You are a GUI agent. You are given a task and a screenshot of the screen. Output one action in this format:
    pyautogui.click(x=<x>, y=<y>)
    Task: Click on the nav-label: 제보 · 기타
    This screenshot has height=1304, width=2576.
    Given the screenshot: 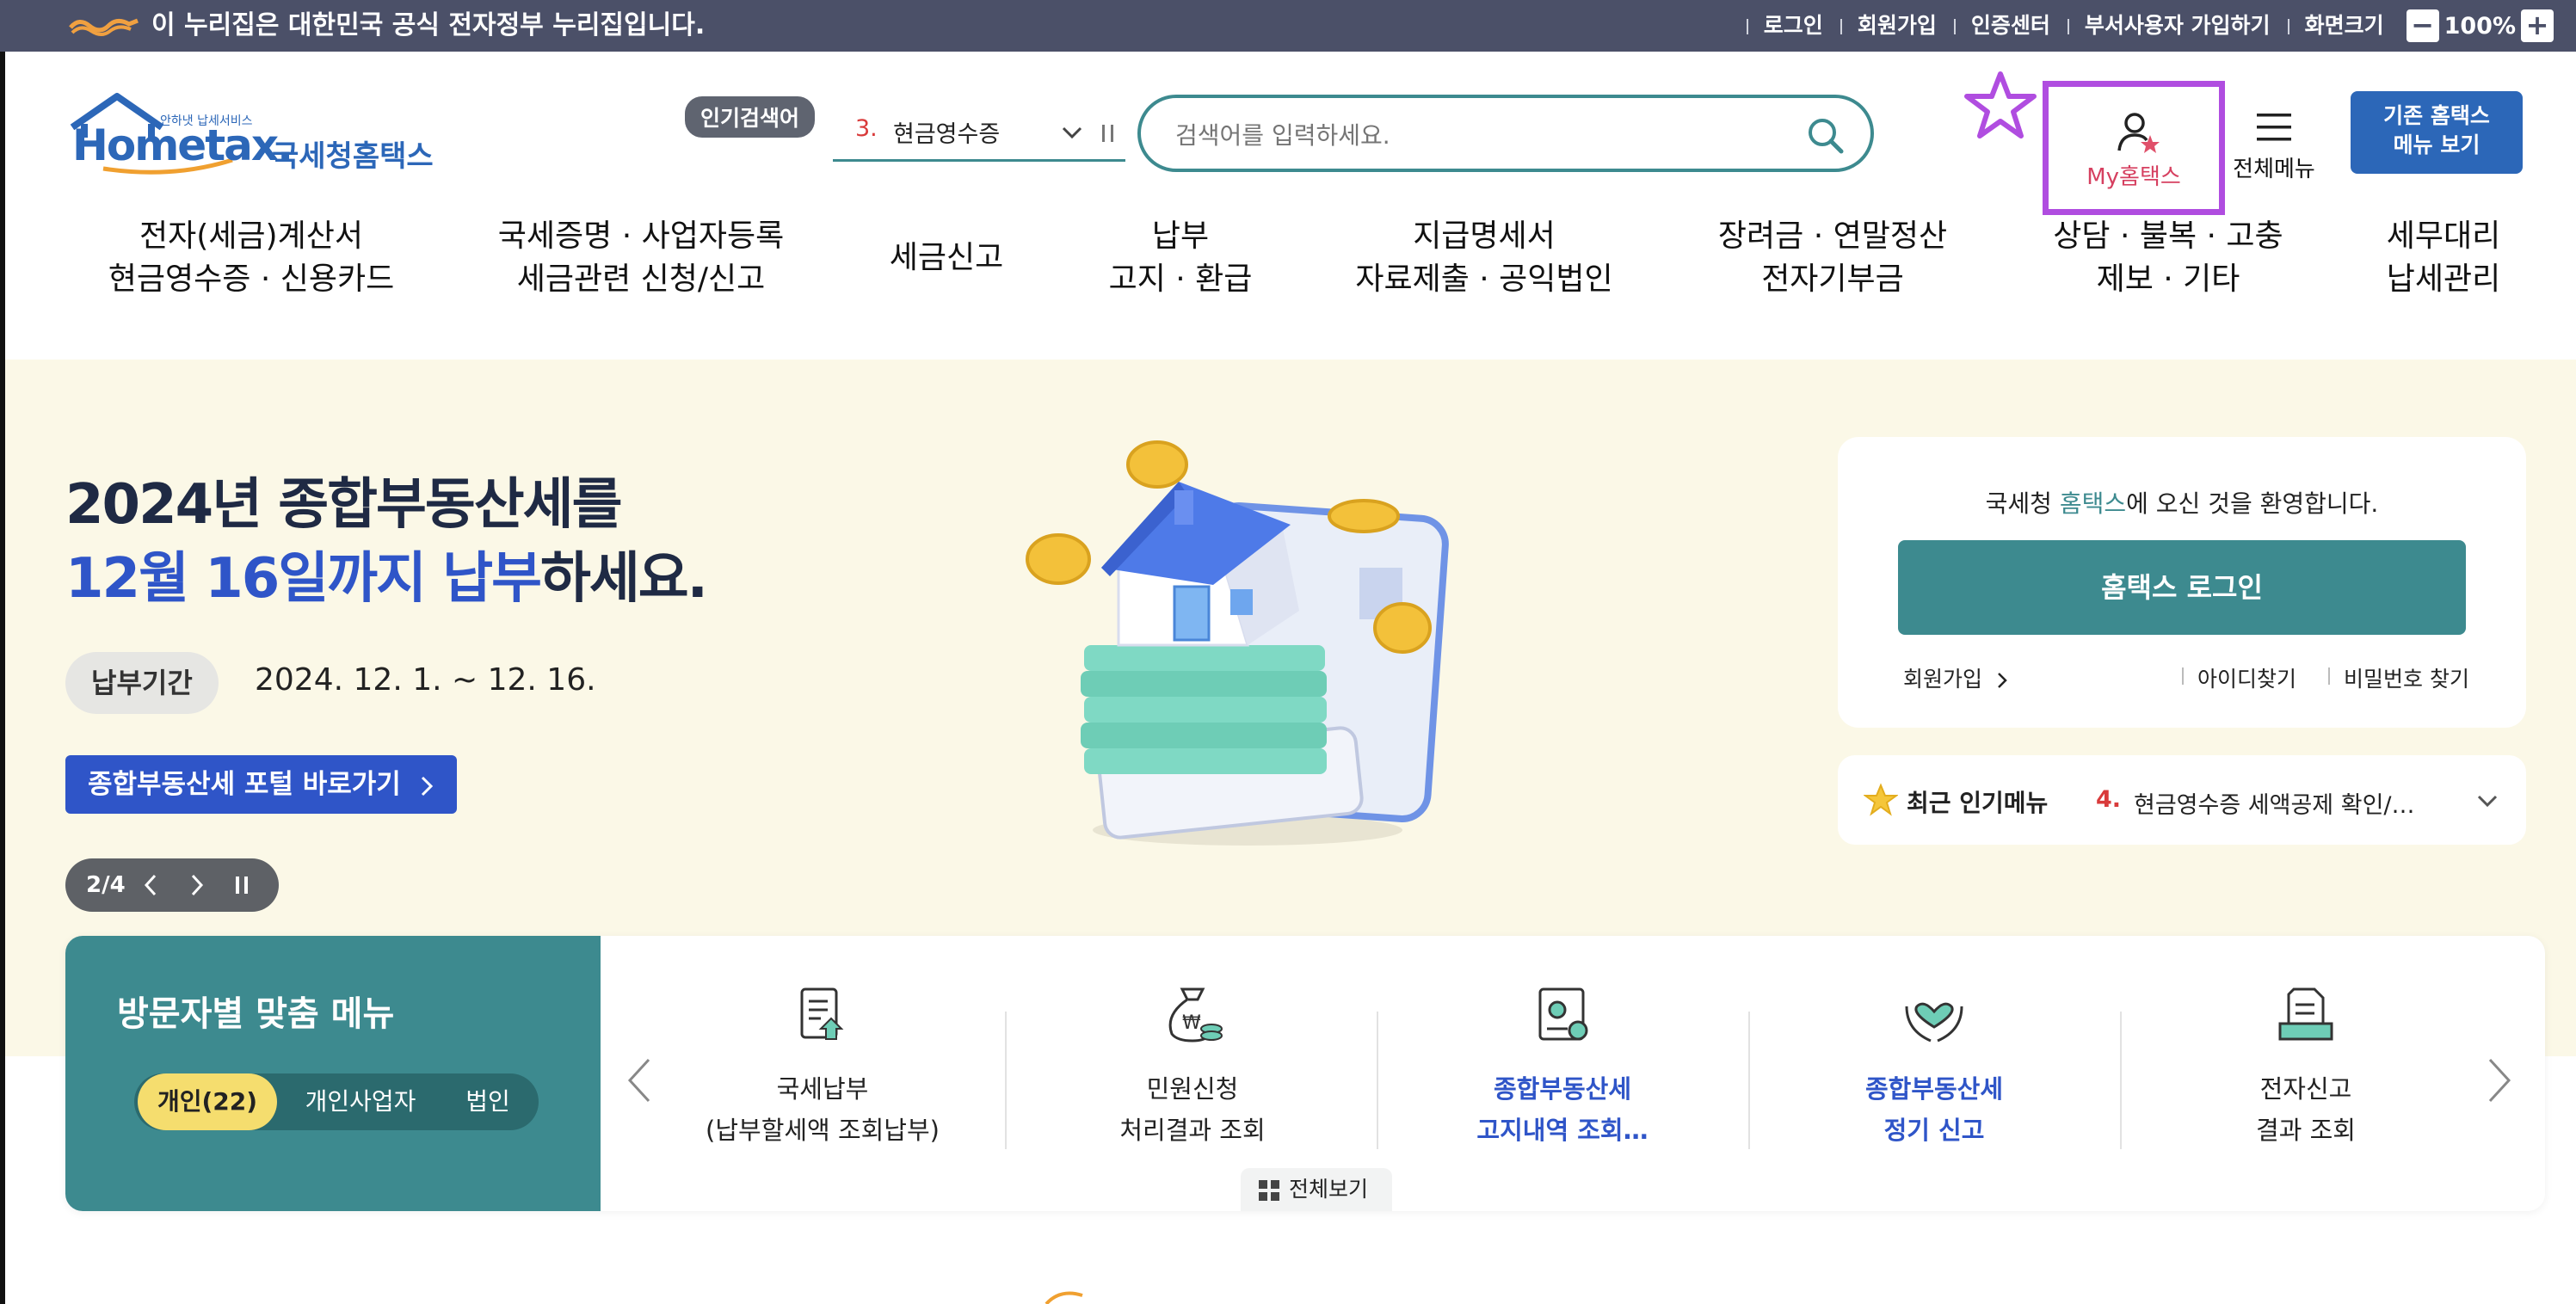 What is the action you would take?
    pyautogui.click(x=2168, y=279)
    